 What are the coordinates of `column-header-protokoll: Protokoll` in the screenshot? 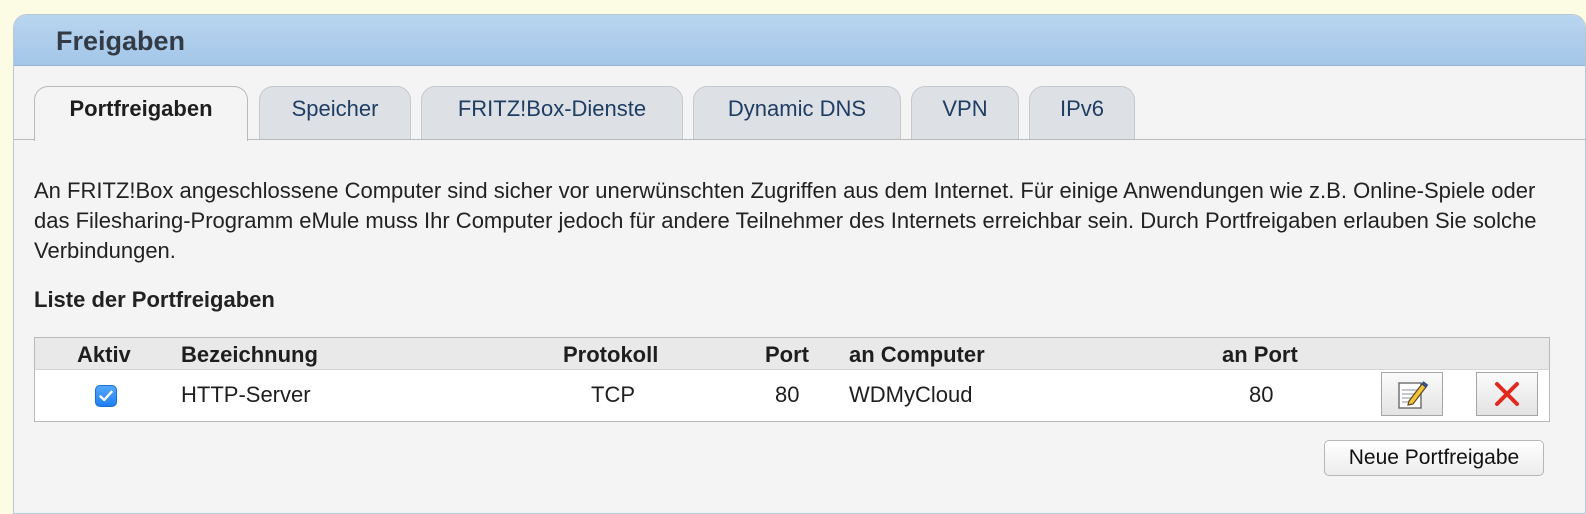 It's located at (611, 354).